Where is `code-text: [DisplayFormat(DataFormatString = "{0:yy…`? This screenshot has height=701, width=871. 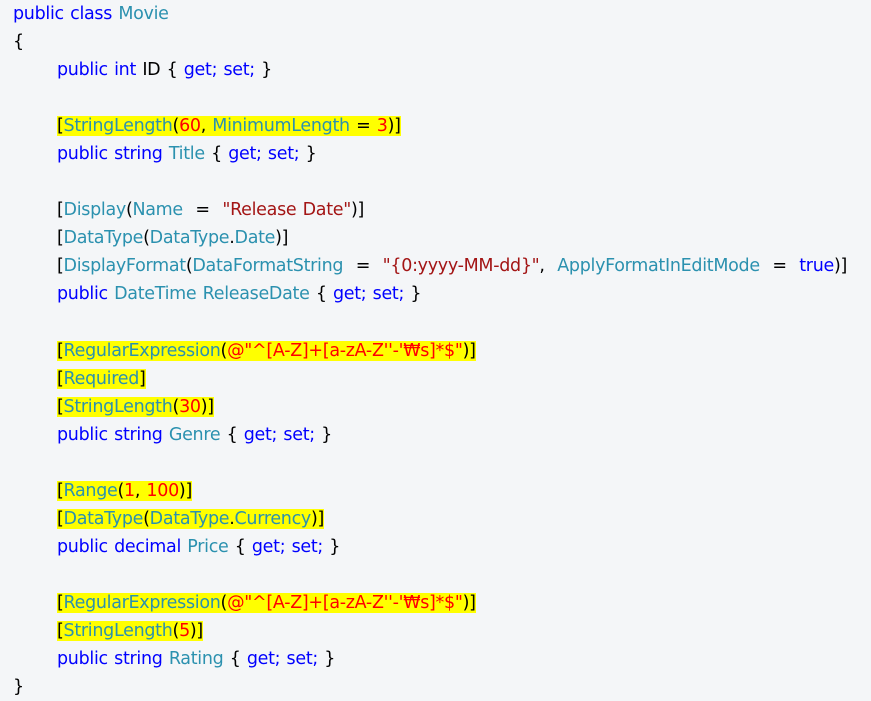 code-text: [DisplayFormat(DataFormatString = "{0:yy… is located at coordinates (452, 266).